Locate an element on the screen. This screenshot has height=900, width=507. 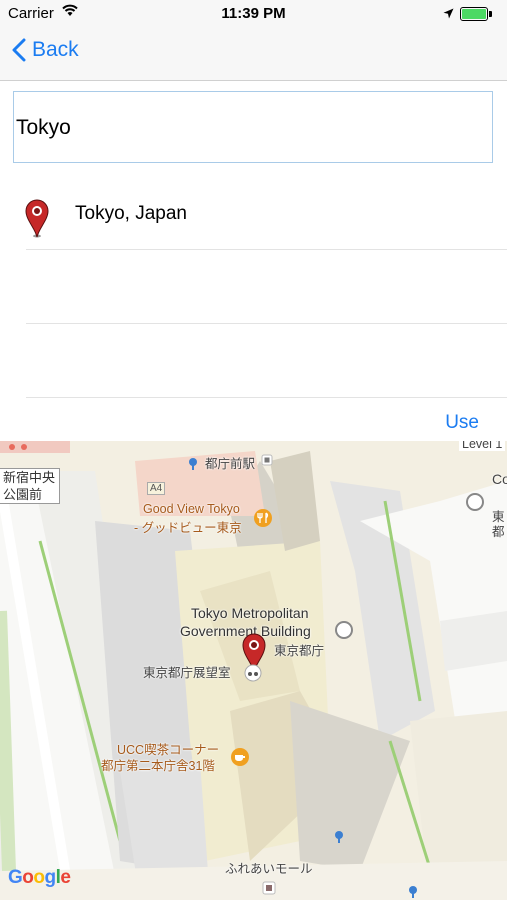
back-button: Back is located at coordinates (45, 50).